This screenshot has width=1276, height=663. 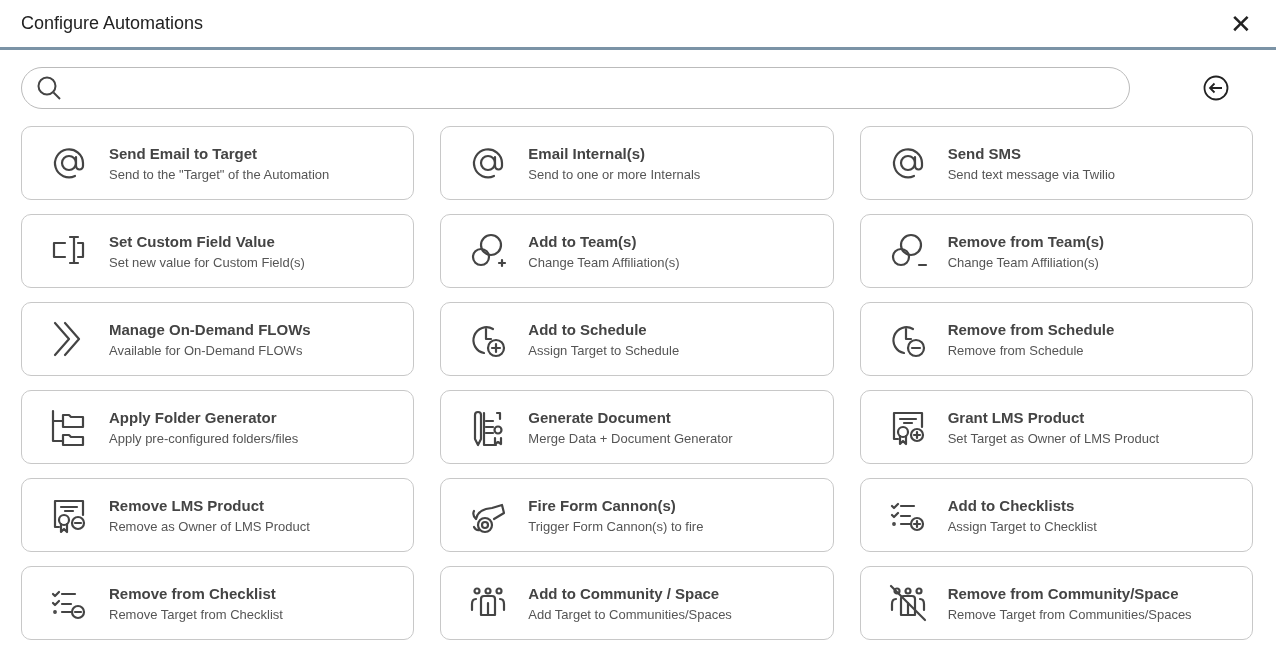 I want to click on automation-card: Add to Checklists Assign Target to Checklist, so click(x=1056, y=515).